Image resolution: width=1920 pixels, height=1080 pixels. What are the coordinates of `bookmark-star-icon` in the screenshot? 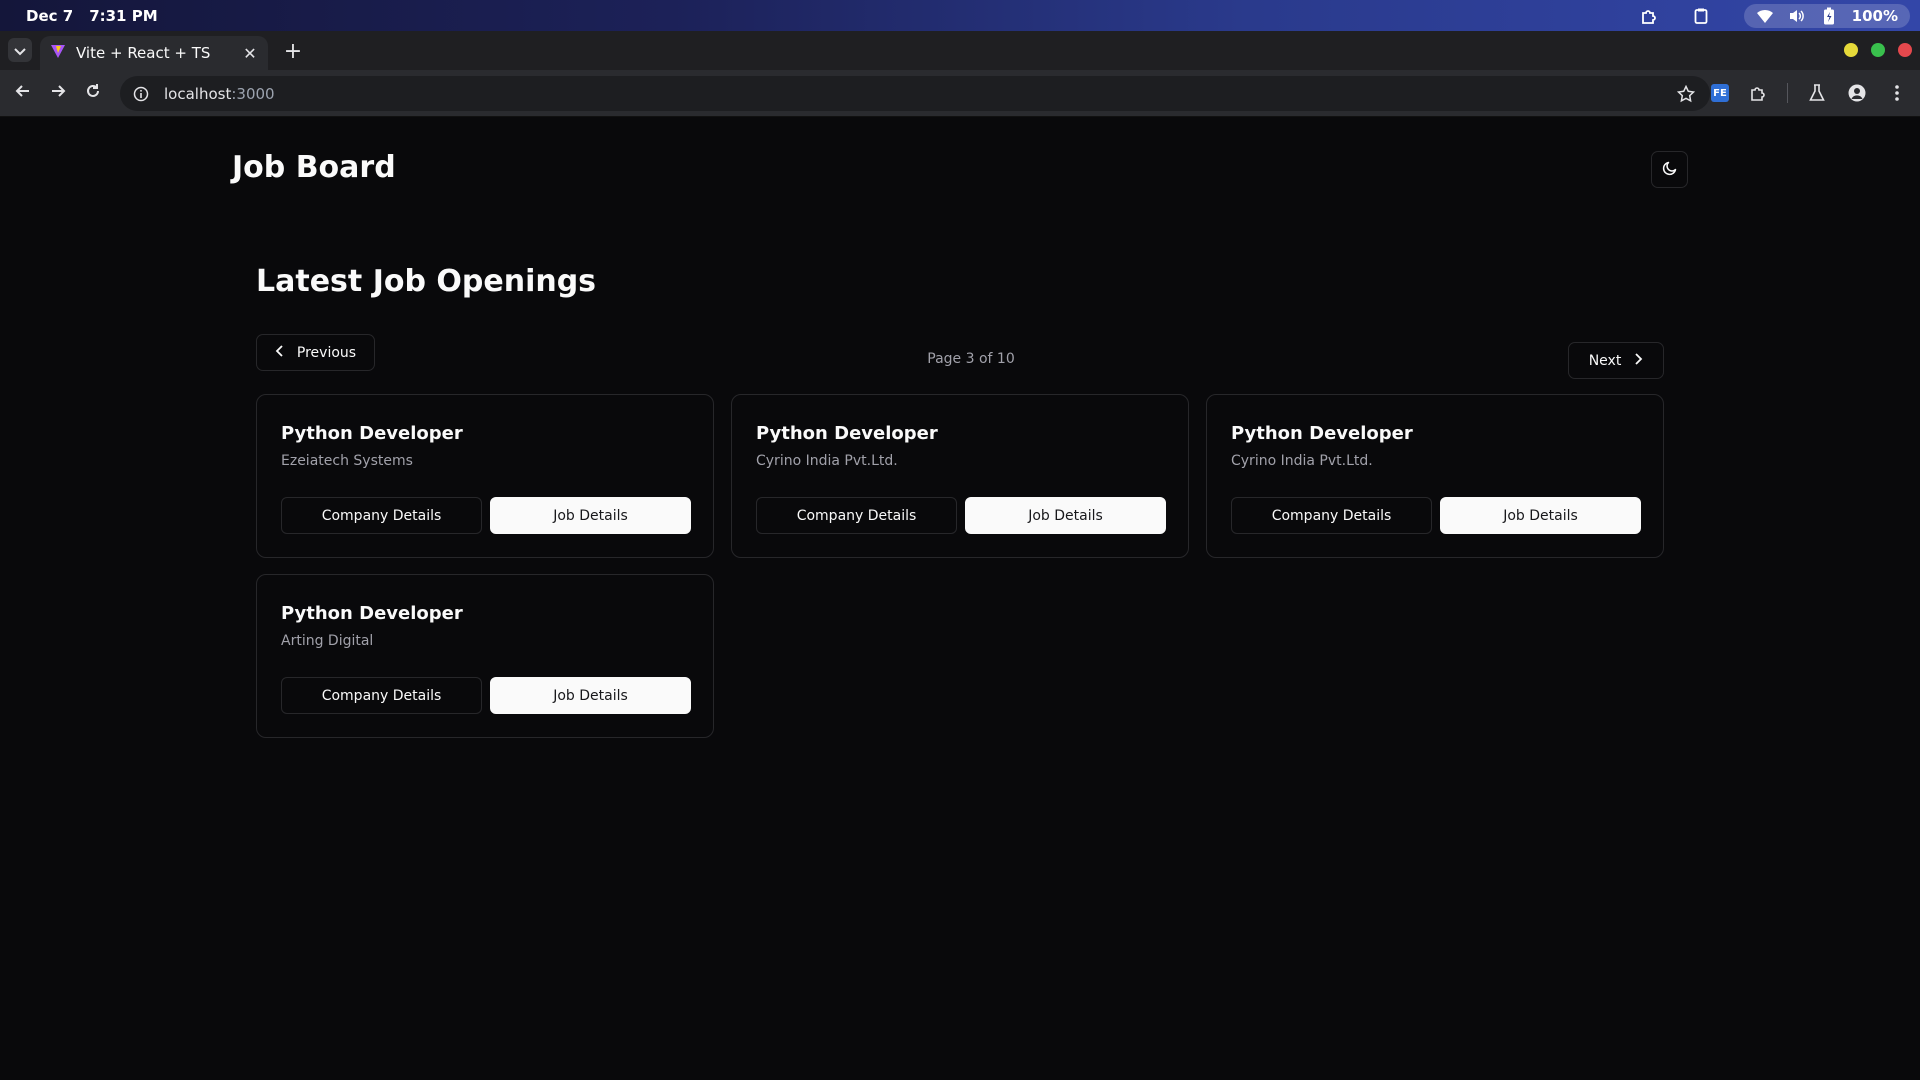 It's located at (1686, 94).